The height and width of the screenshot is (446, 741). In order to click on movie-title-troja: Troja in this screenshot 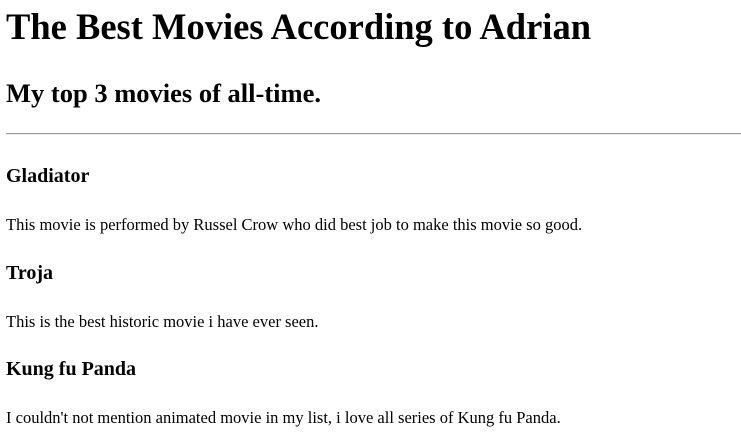, I will do `click(30, 273)`.